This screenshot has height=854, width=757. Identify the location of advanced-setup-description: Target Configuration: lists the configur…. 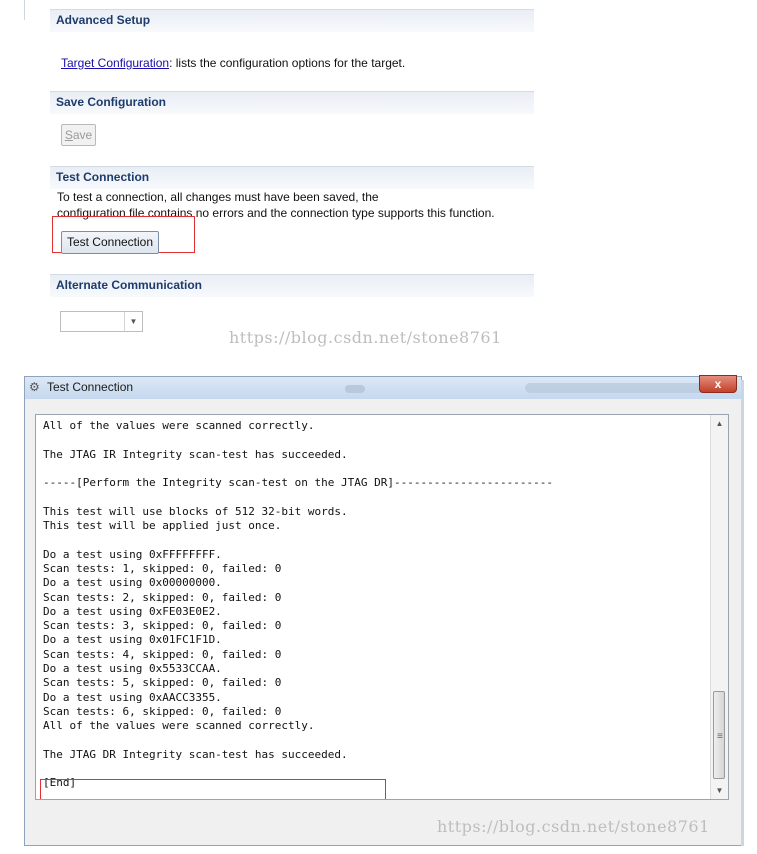
(233, 63).